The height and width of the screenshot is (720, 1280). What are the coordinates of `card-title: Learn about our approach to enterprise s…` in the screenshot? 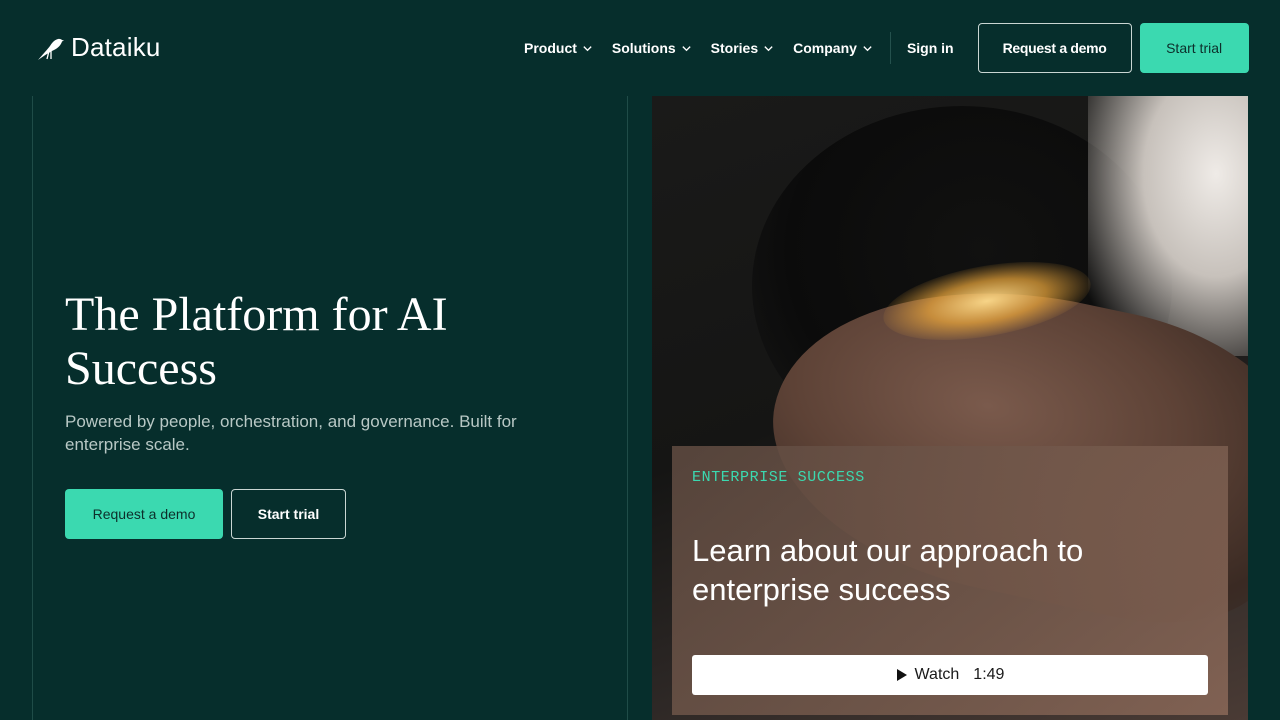 It's located at (888, 570).